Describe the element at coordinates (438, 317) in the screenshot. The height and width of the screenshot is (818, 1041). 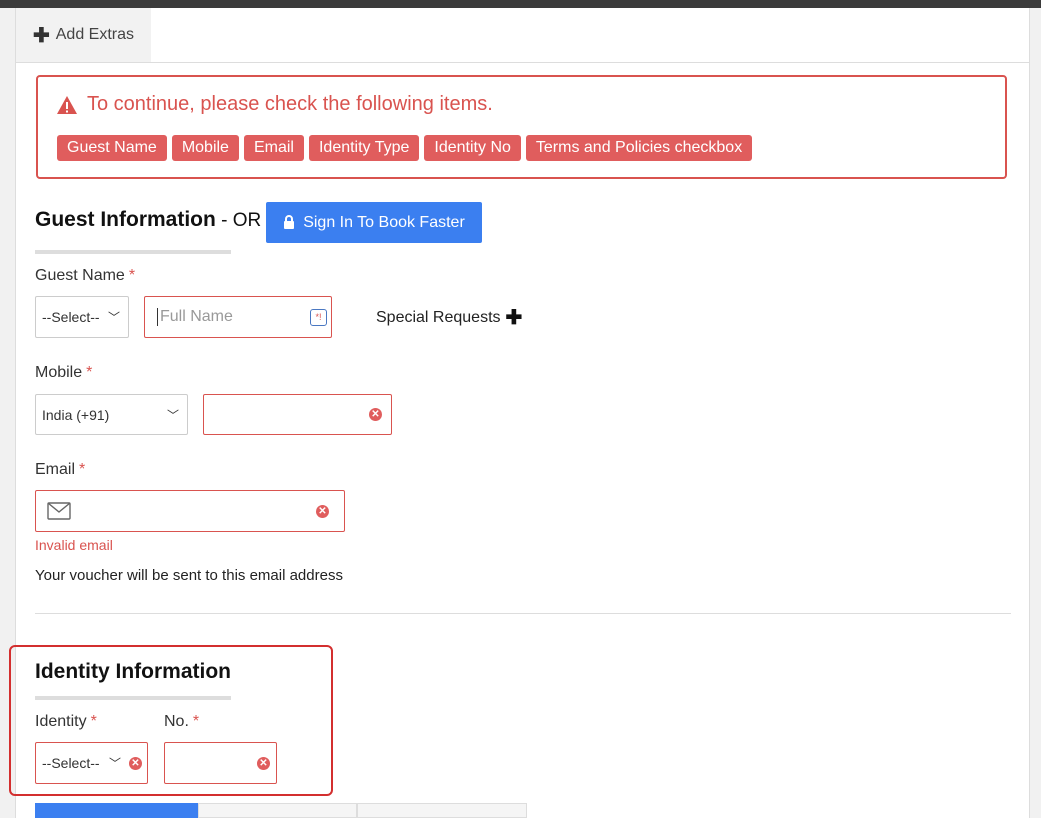
I see `special-requests-label: Special Requests` at that location.